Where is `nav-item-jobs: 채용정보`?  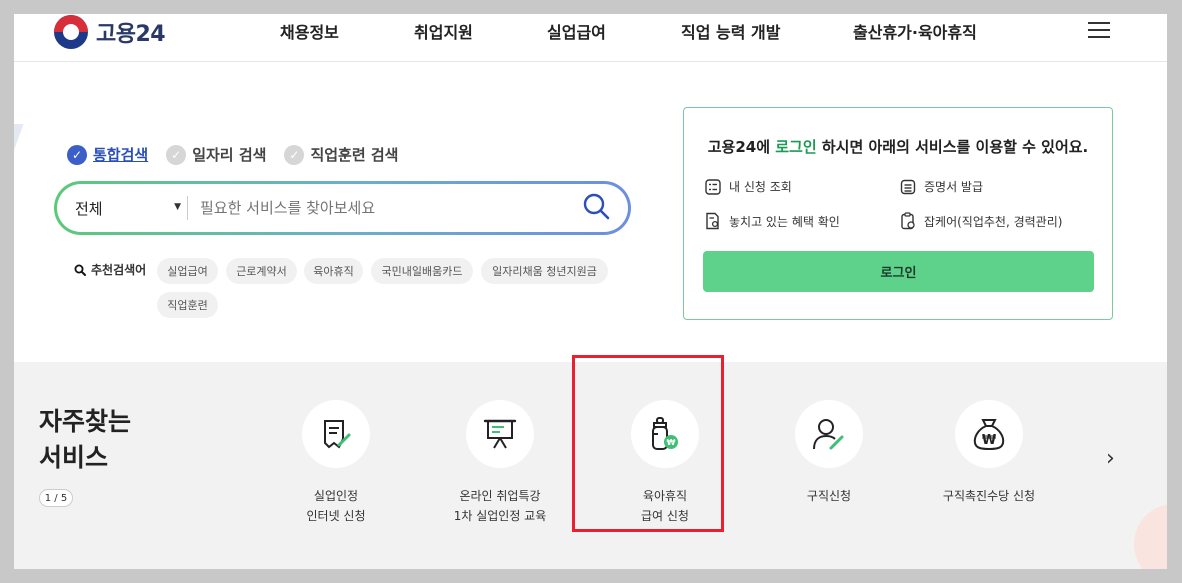 nav-item-jobs: 채용정보 is located at coordinates (347, 31).